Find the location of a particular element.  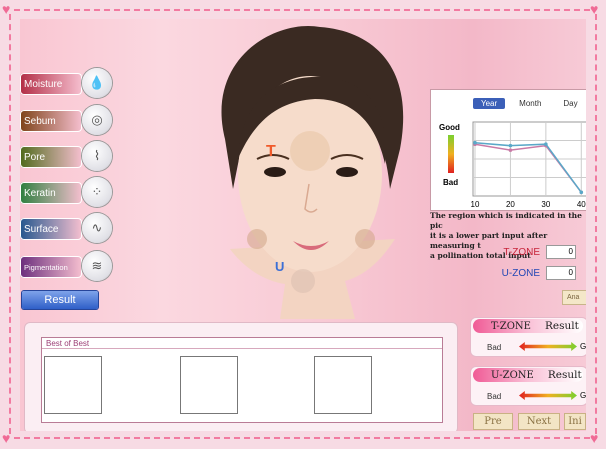

menu-item-sebum: Sebum ◎ is located at coordinates (66, 120).